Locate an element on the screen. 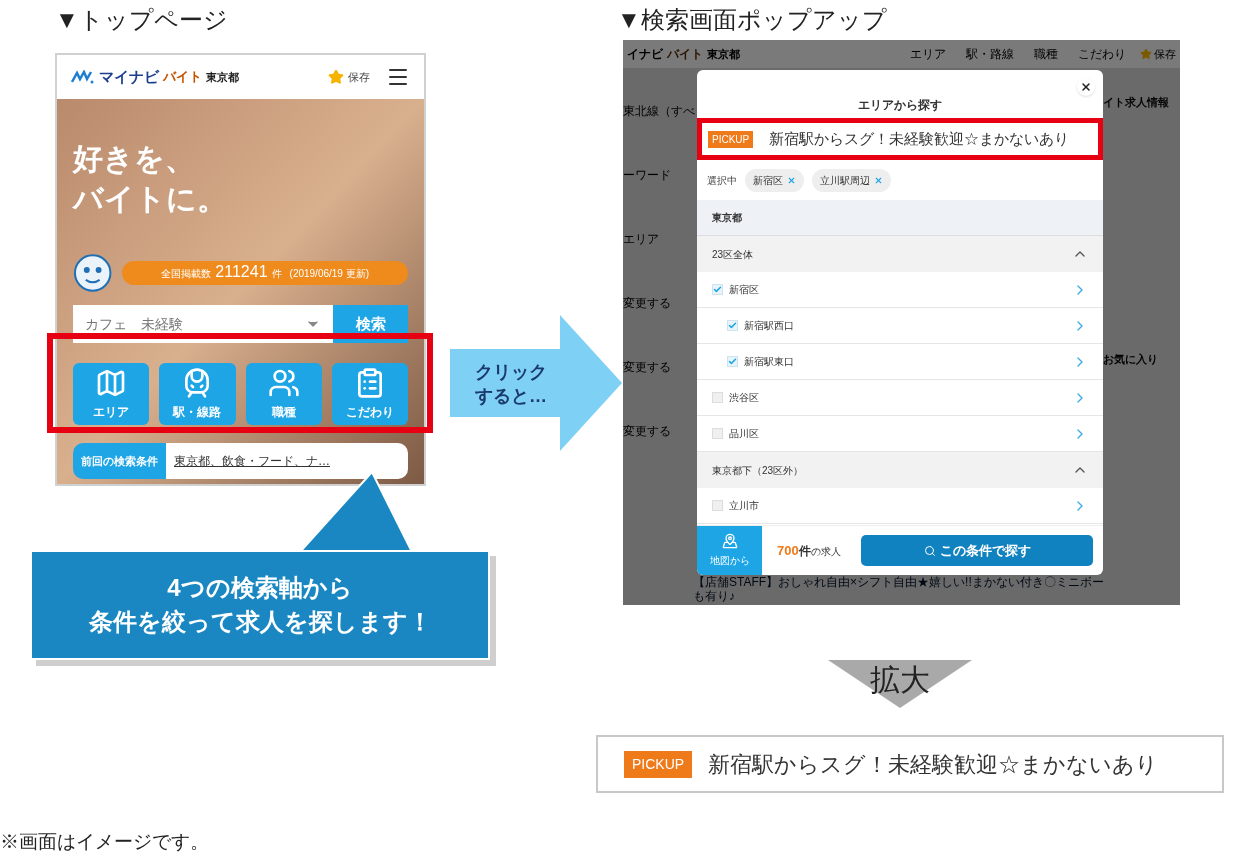 This screenshot has height=856, width=1247. chip-label: 立川駅周辺 is located at coordinates (845, 180).